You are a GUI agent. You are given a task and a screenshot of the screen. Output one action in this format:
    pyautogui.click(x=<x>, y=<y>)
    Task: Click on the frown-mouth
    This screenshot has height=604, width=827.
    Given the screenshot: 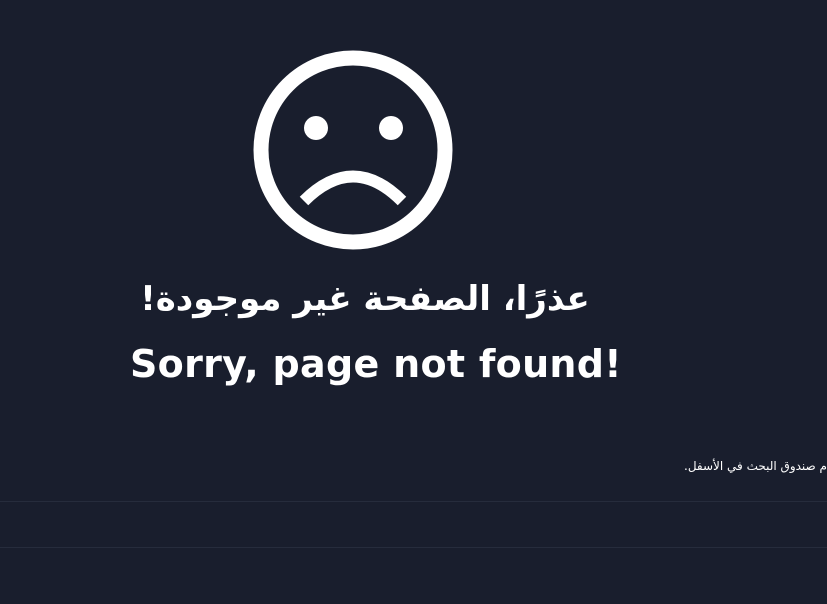 What is the action you would take?
    pyautogui.click(x=353, y=188)
    